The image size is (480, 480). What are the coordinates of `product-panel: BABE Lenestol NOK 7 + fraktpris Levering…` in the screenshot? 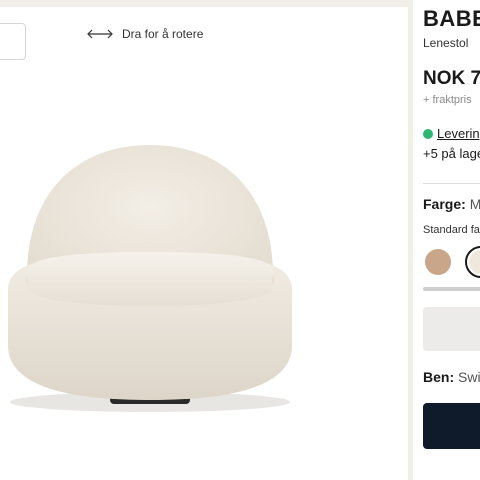 It's located at (446, 240).